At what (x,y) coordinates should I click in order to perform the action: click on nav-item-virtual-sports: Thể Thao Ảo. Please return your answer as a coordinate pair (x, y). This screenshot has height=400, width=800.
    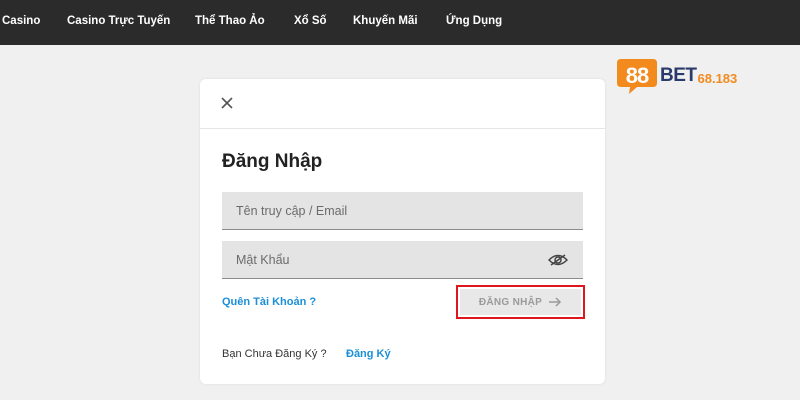
    Looking at the image, I should click on (230, 21).